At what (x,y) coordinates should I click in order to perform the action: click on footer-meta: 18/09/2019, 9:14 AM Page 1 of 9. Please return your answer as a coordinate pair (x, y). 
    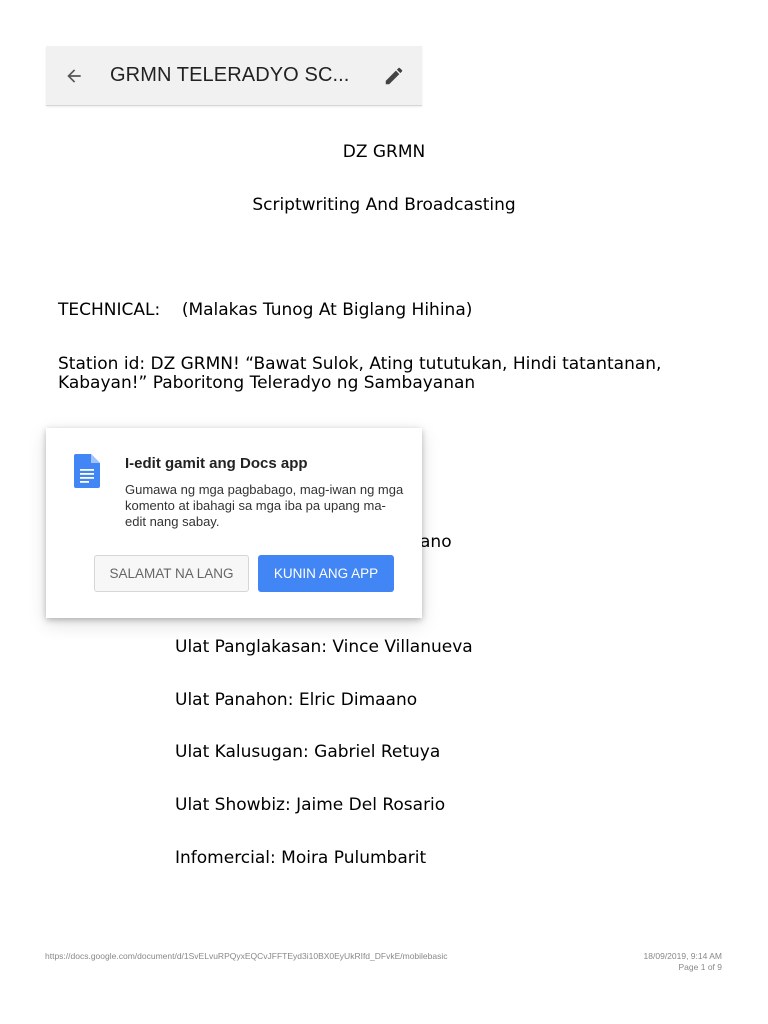
    Looking at the image, I should click on (683, 962).